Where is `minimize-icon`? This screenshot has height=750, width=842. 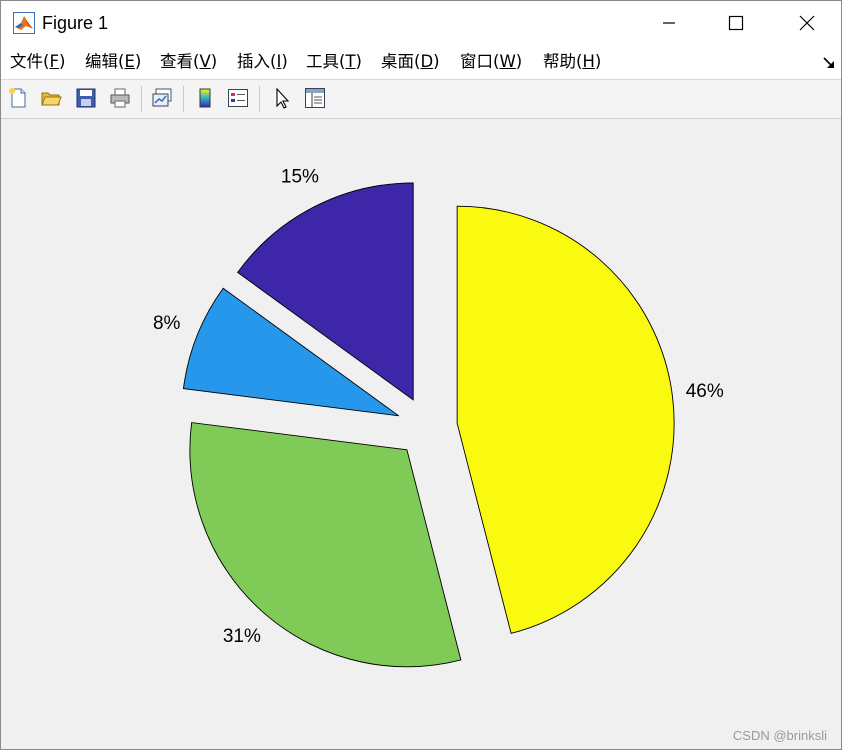 minimize-icon is located at coordinates (669, 23).